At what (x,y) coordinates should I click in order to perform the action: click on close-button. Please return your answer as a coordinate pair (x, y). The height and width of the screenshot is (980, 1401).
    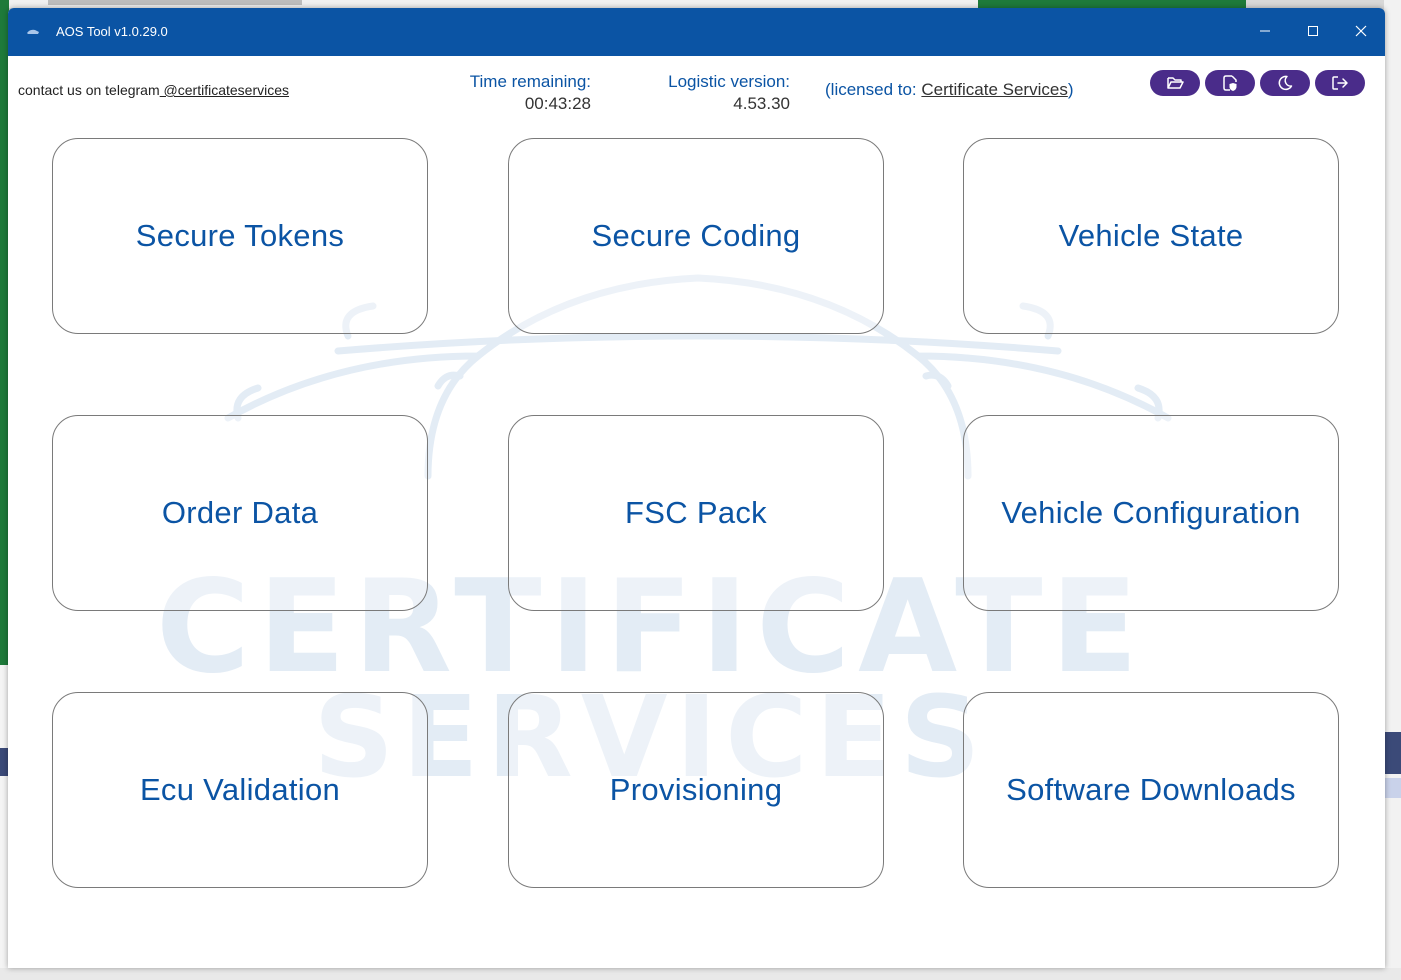
    Looking at the image, I should click on (1361, 31).